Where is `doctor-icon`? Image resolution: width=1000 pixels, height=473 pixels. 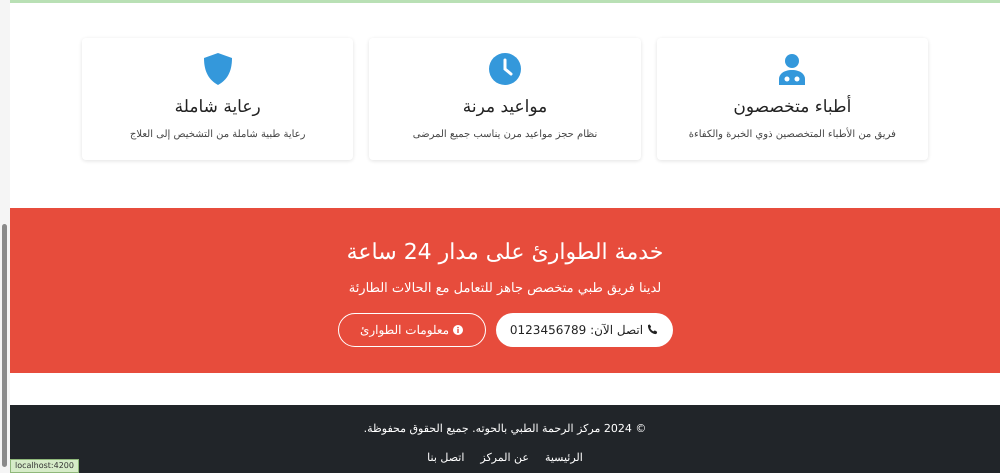 doctor-icon is located at coordinates (792, 69).